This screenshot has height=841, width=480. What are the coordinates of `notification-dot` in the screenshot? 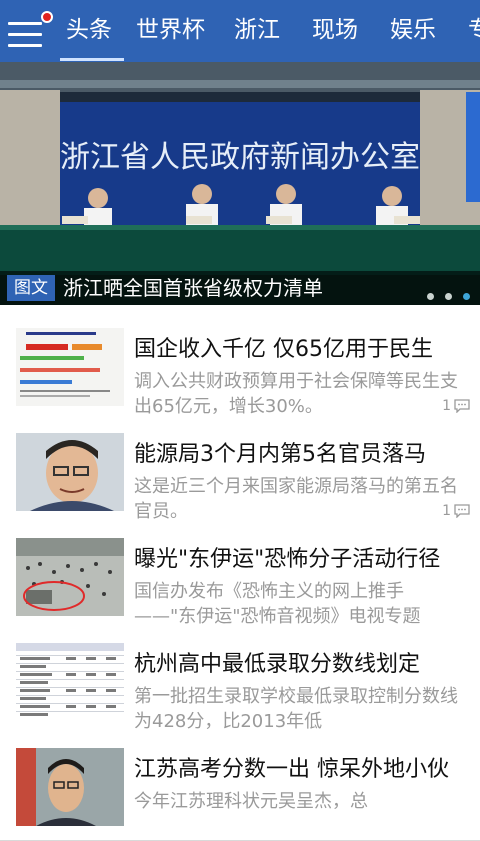 It's located at (47, 17).